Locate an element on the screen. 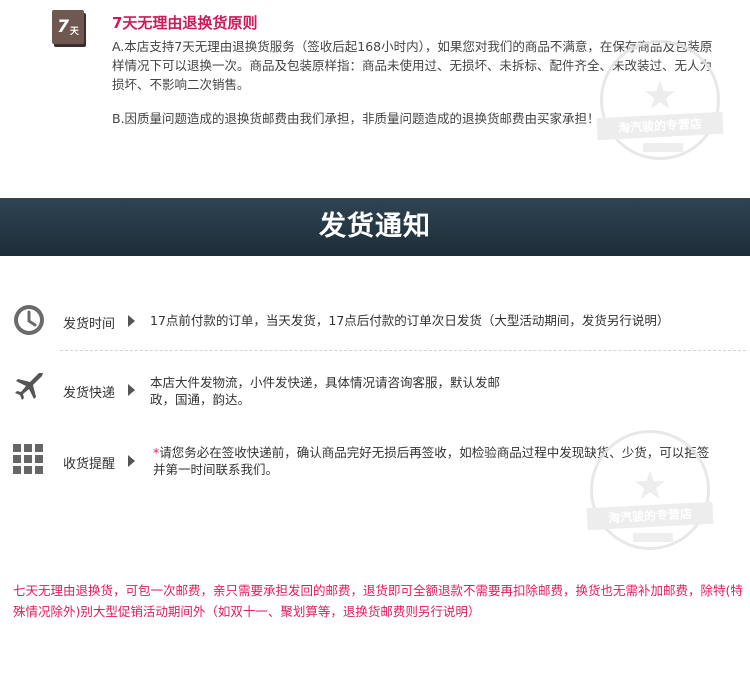 This screenshot has width=750, height=680. divider is located at coordinates (403, 350).